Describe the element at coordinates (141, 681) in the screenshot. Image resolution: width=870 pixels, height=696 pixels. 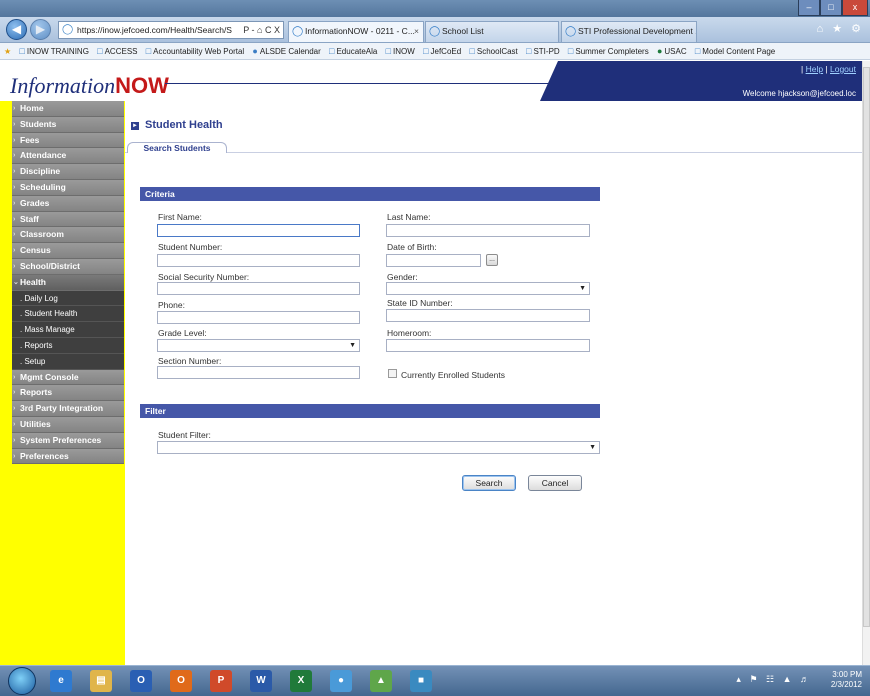
I see `outlook-icon: O` at that location.